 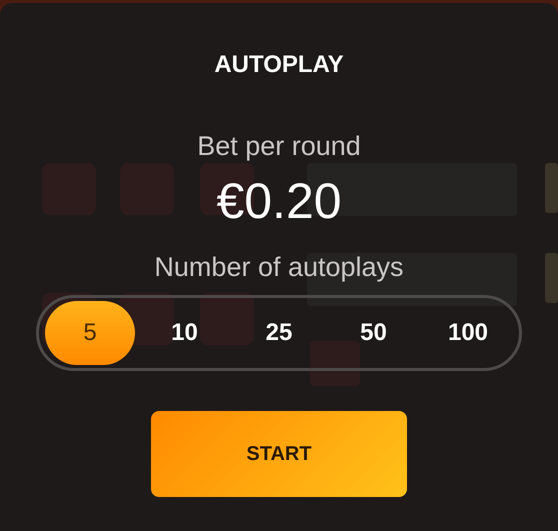 I want to click on bet-label: Bet per round, so click(x=279, y=146).